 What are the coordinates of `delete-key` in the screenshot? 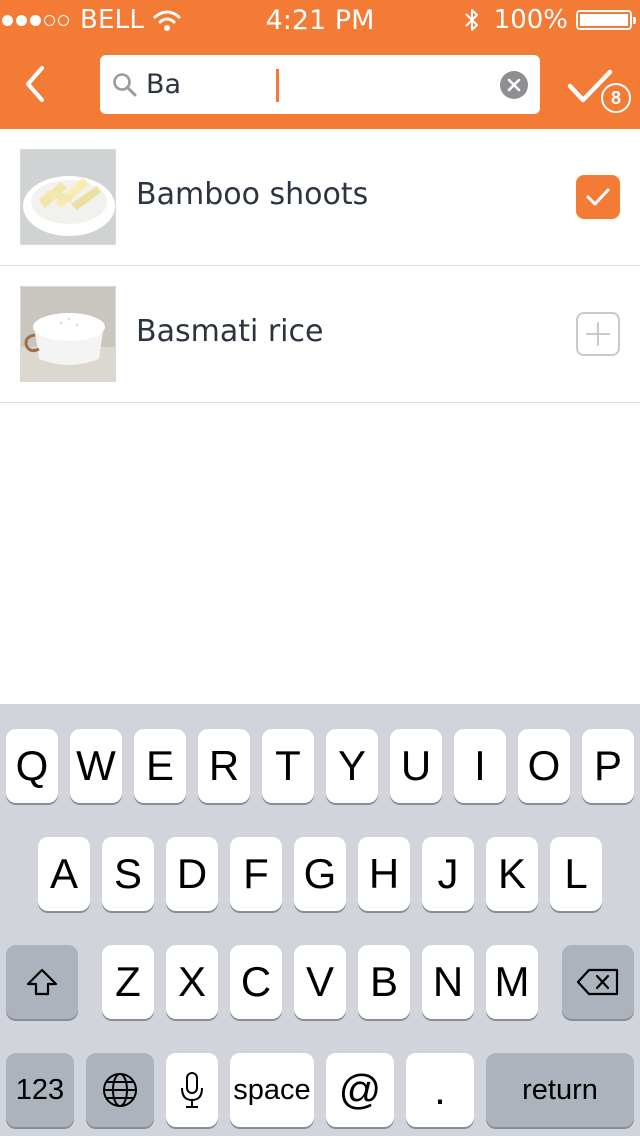 It's located at (598, 982).